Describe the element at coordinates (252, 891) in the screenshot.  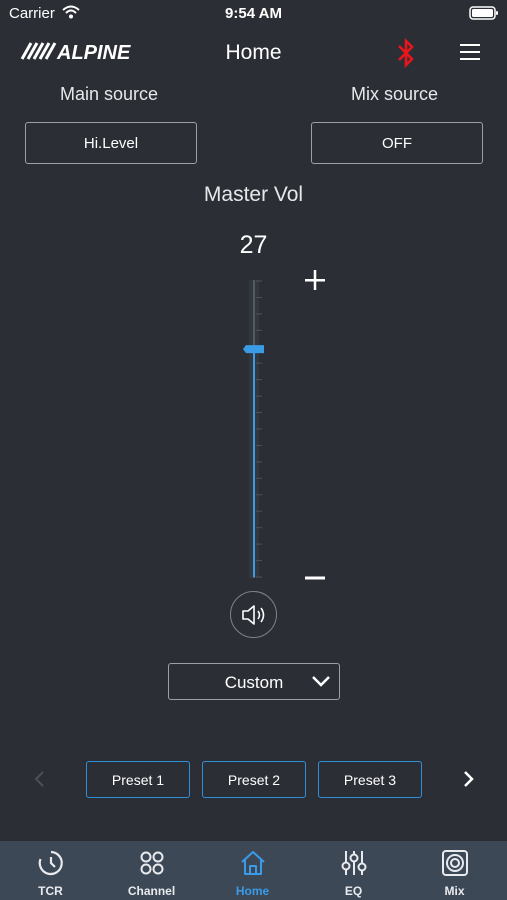
I see `tab-home-label: Home` at that location.